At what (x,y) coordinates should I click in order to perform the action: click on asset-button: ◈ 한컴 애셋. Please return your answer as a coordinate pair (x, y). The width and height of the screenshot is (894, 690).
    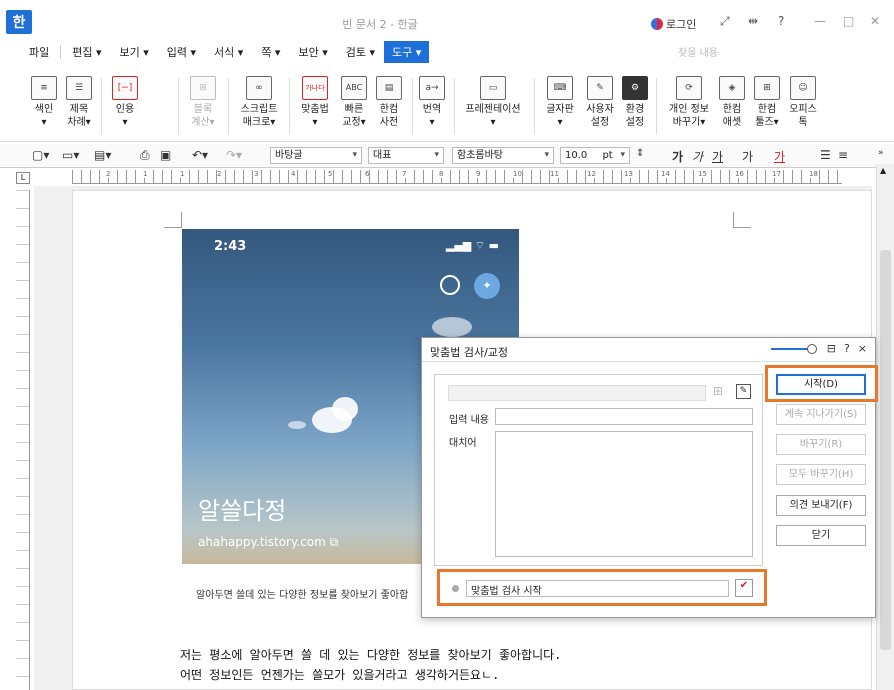
    Looking at the image, I should click on (732, 102).